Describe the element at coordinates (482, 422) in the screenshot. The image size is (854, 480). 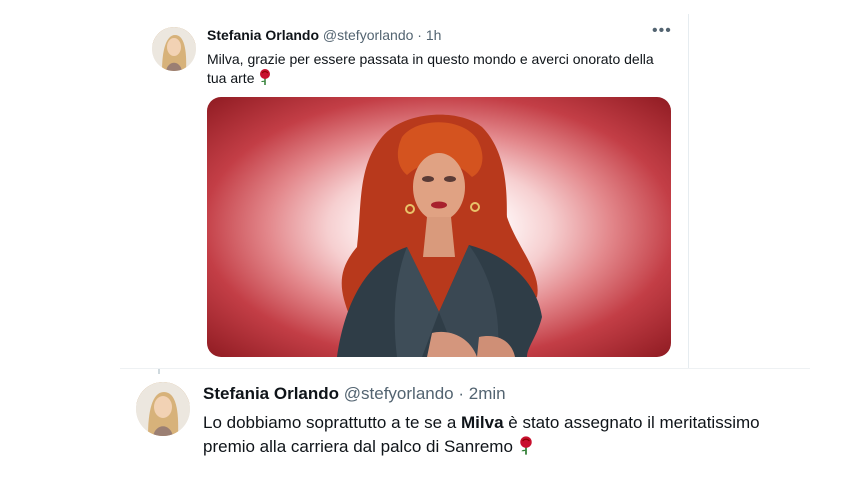
I see `tweet-text-bold-name: Milva` at that location.